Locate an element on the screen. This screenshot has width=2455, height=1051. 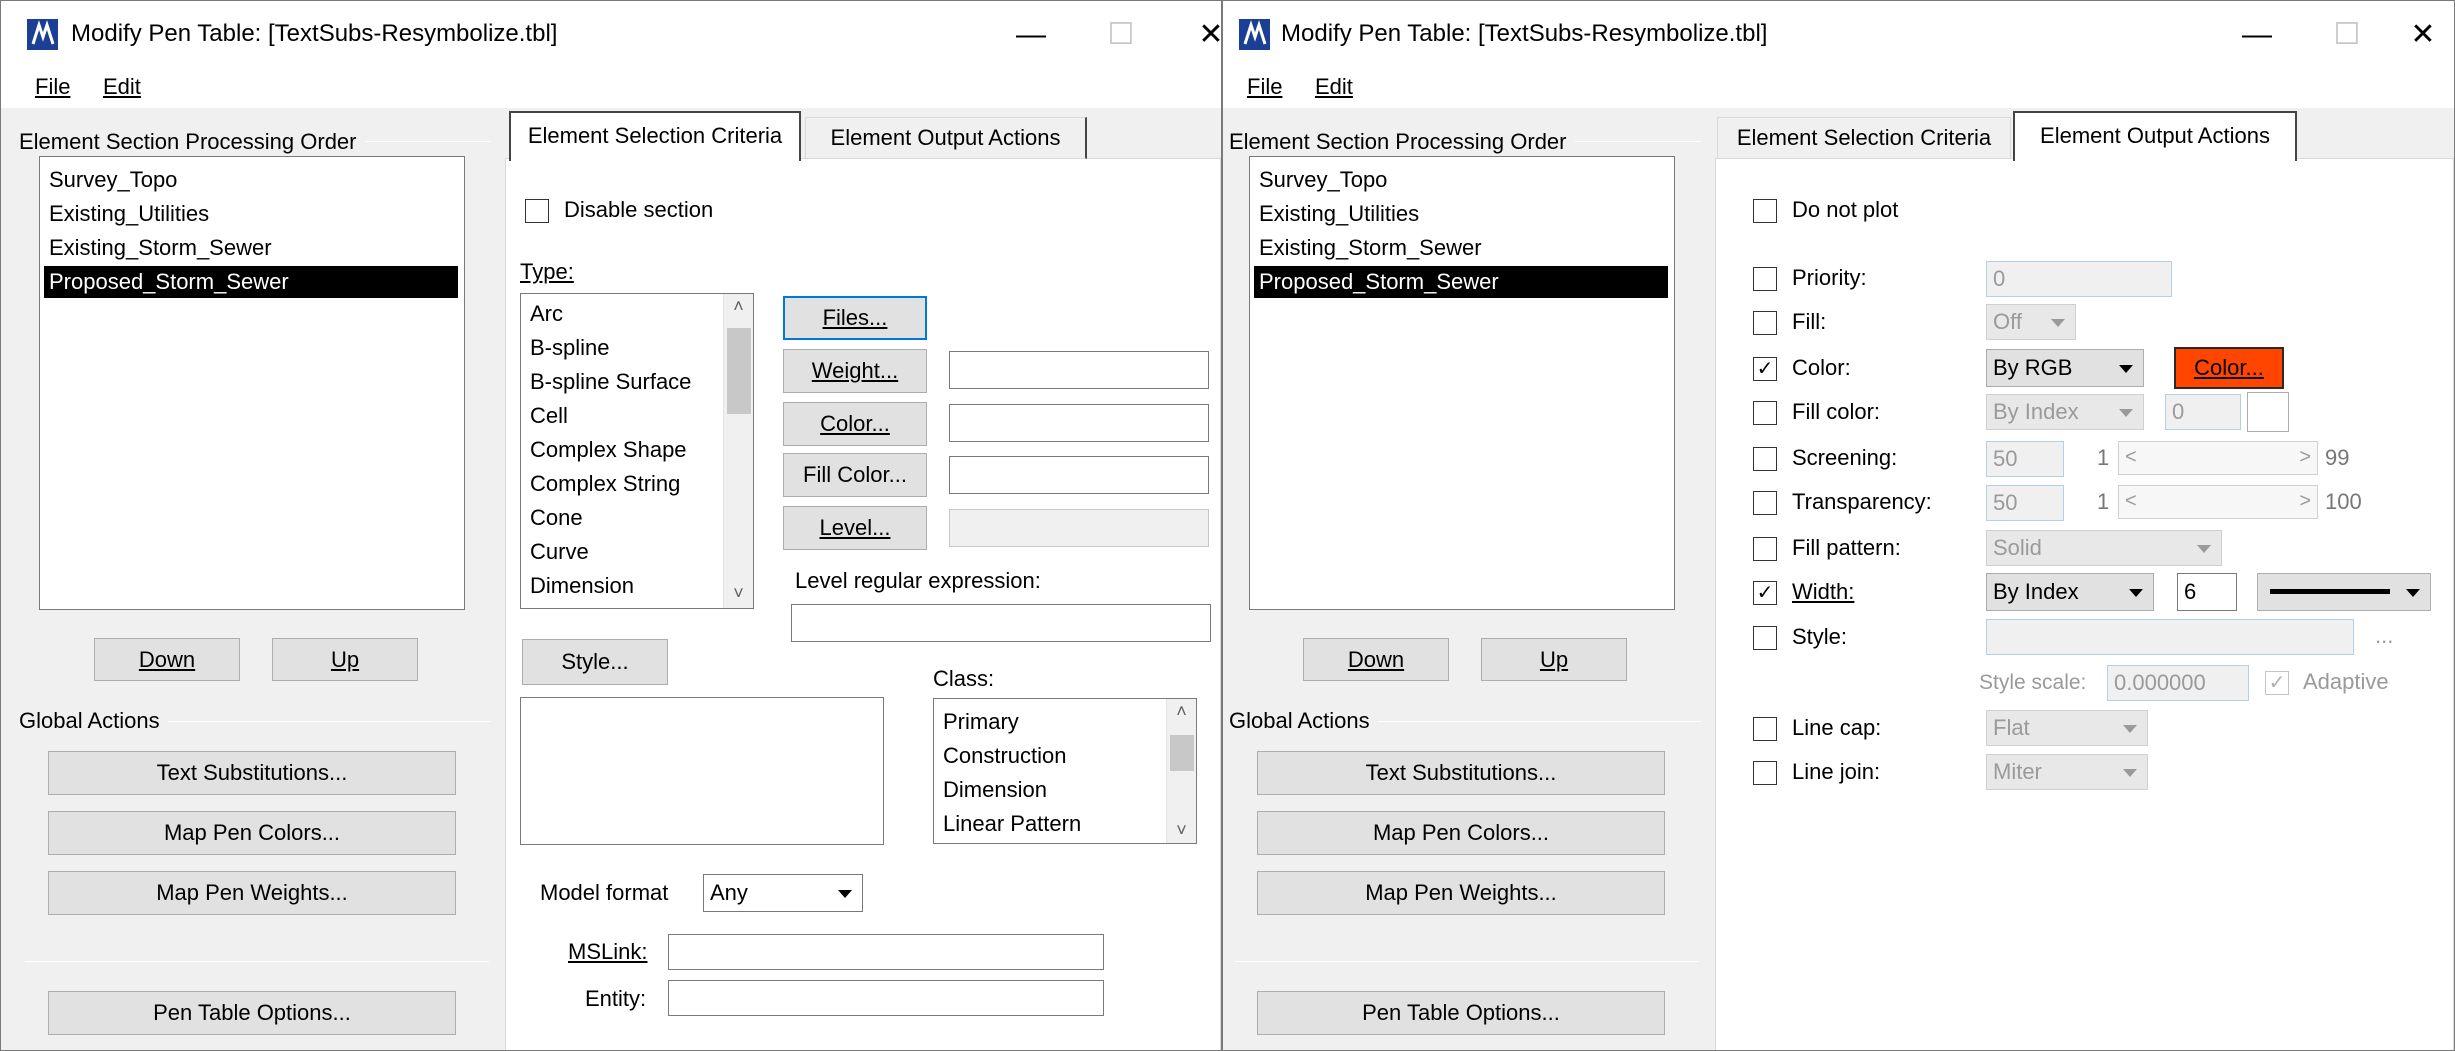
do-not-plot-checkbox is located at coordinates (1765, 211).